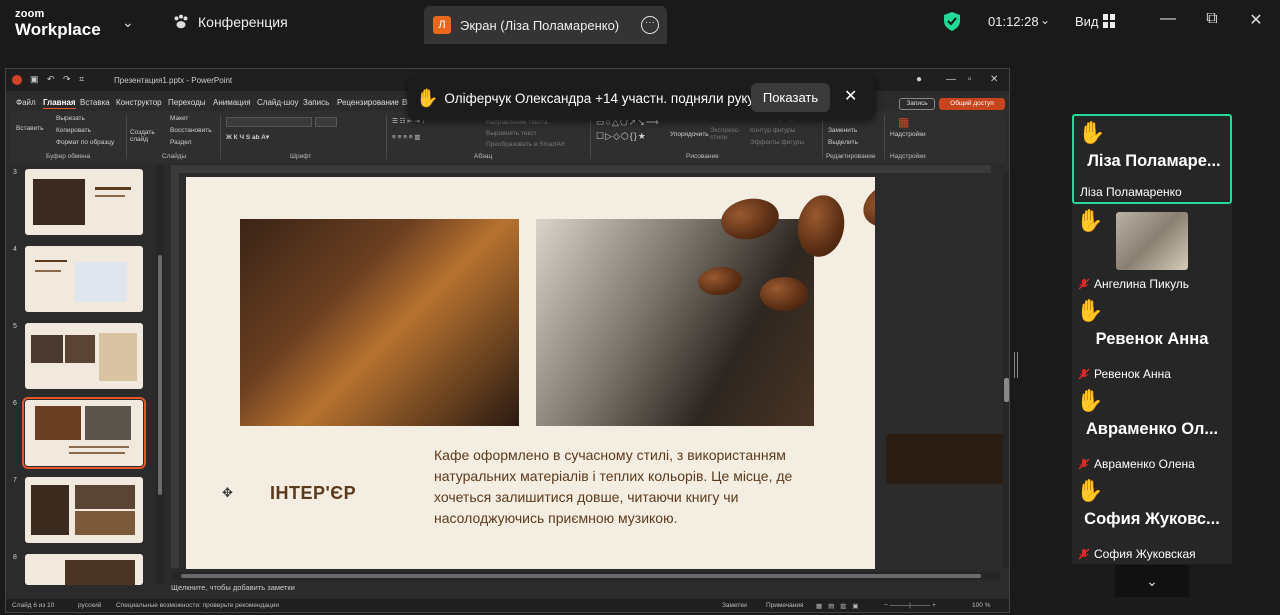 The width and height of the screenshot is (1280, 615). What do you see at coordinates (842, 130) in the screenshot?
I see `replace-button: Заменить` at bounding box center [842, 130].